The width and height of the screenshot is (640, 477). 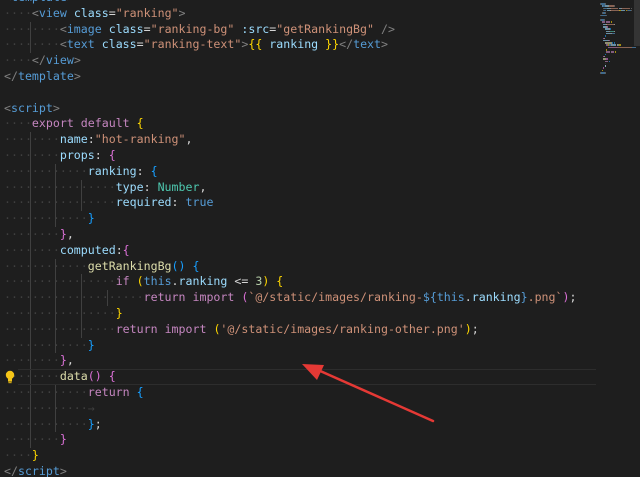 I want to click on code-line: ········data() {, so click(x=298, y=377).